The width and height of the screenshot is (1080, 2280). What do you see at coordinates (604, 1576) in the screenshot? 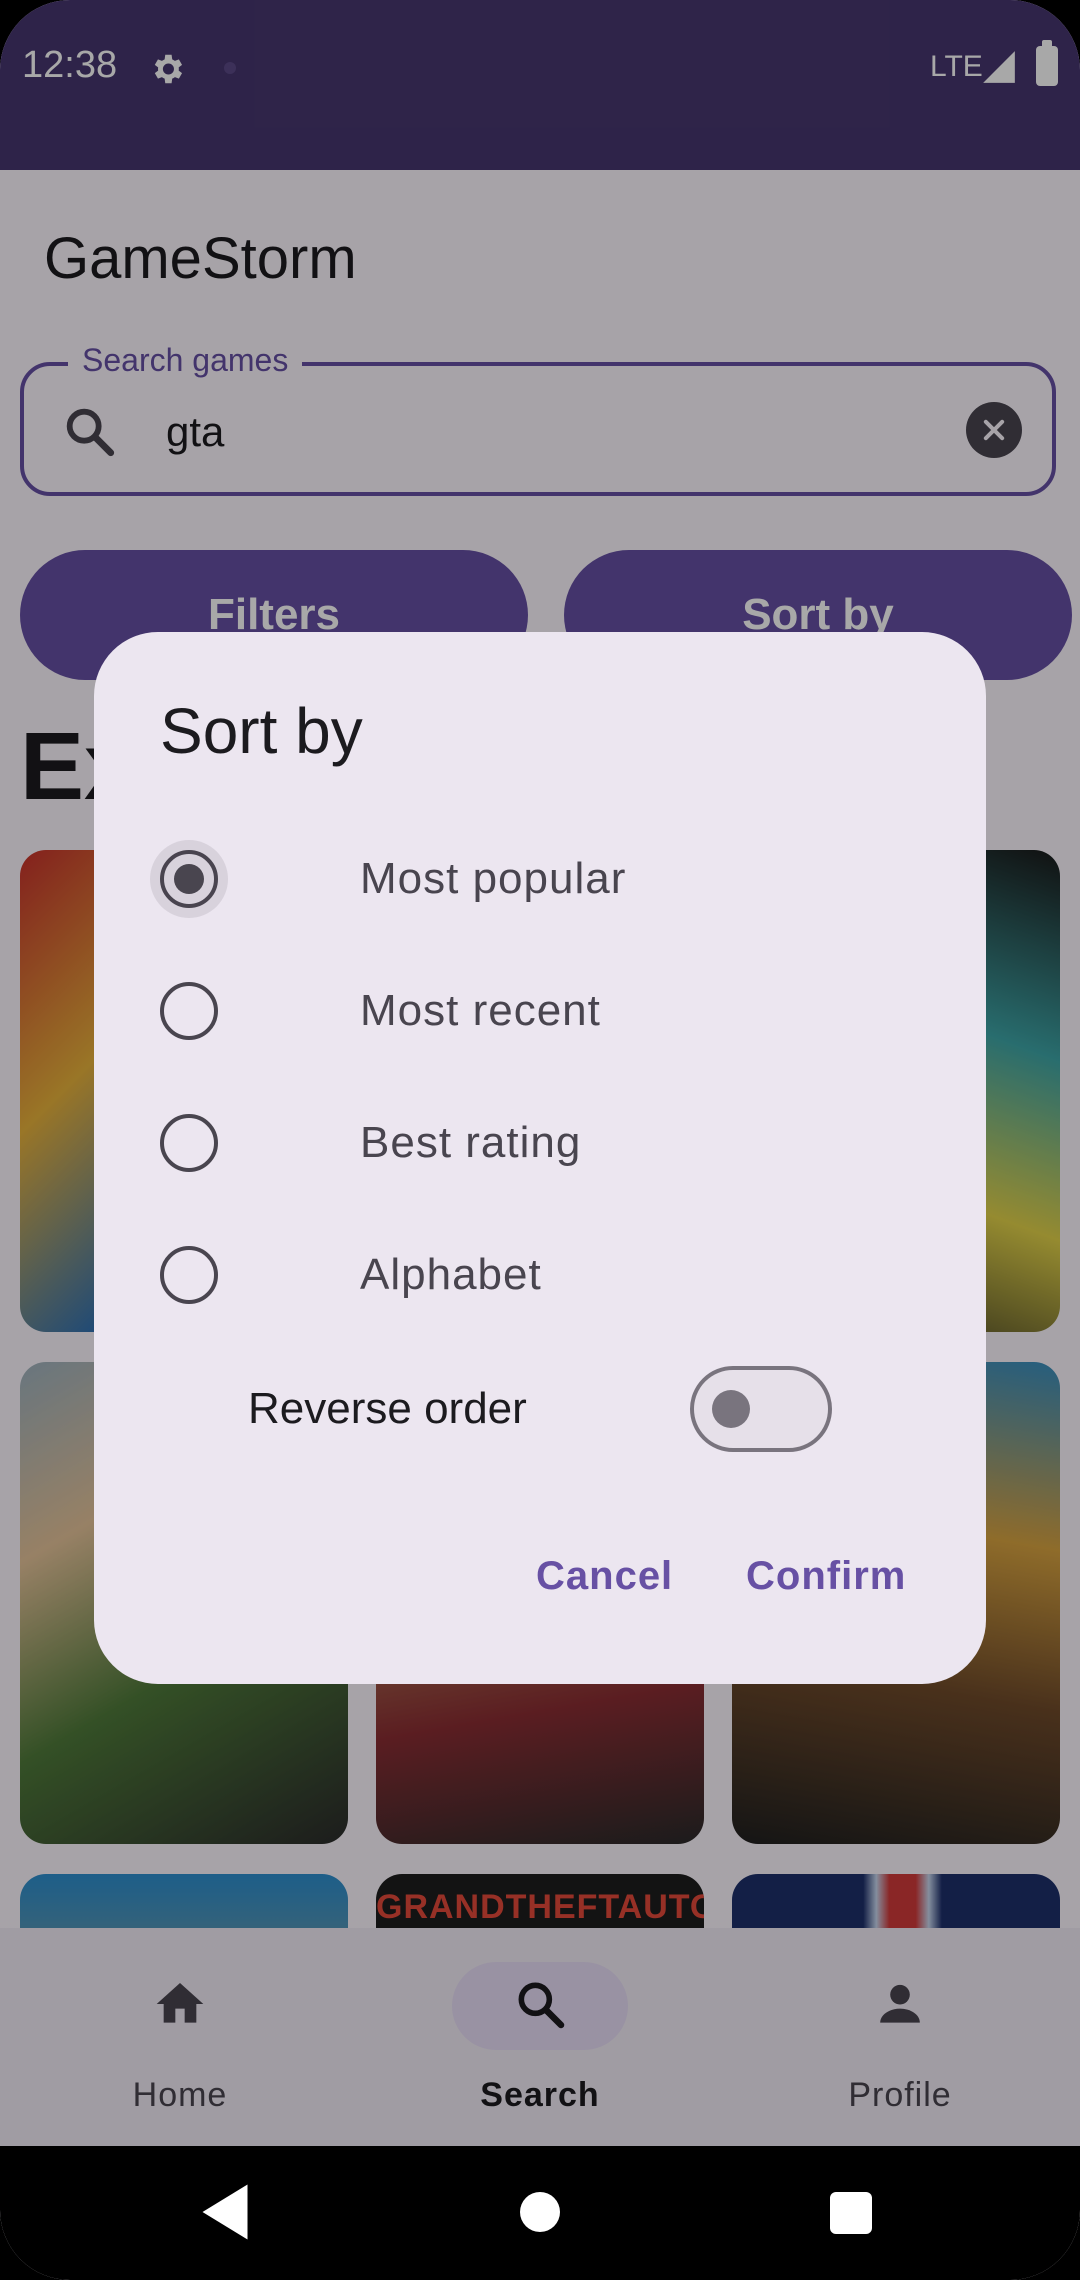
I see `cancel-button: Cancel` at bounding box center [604, 1576].